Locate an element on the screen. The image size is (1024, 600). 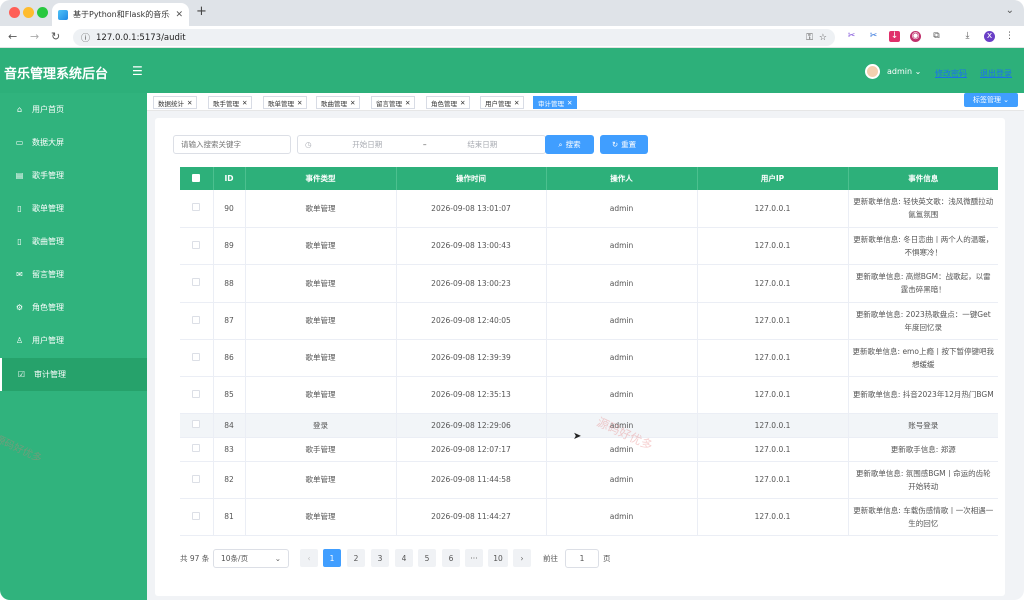
tag-data-stats: 数据统计 ✕ is located at coordinates (175, 102).